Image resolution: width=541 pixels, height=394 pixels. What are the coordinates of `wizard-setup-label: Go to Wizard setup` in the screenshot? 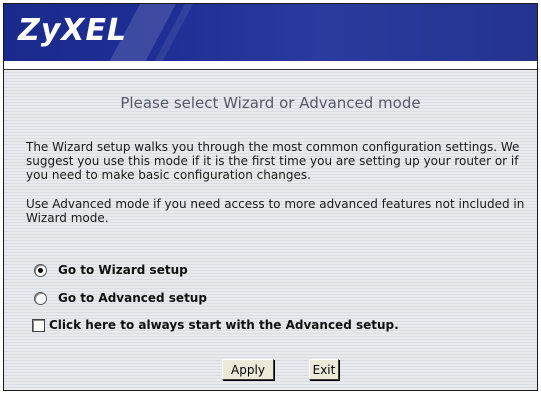 It's located at (123, 270).